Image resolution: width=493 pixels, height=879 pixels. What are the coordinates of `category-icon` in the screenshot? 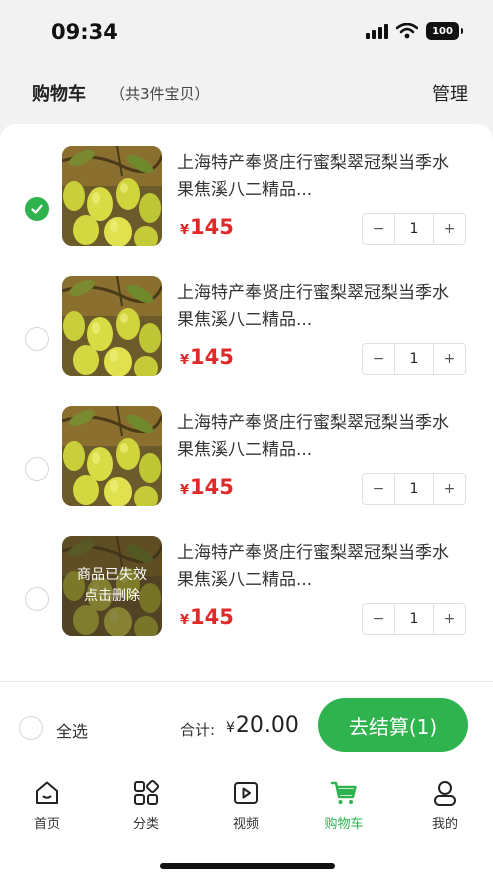 It's located at (147, 792).